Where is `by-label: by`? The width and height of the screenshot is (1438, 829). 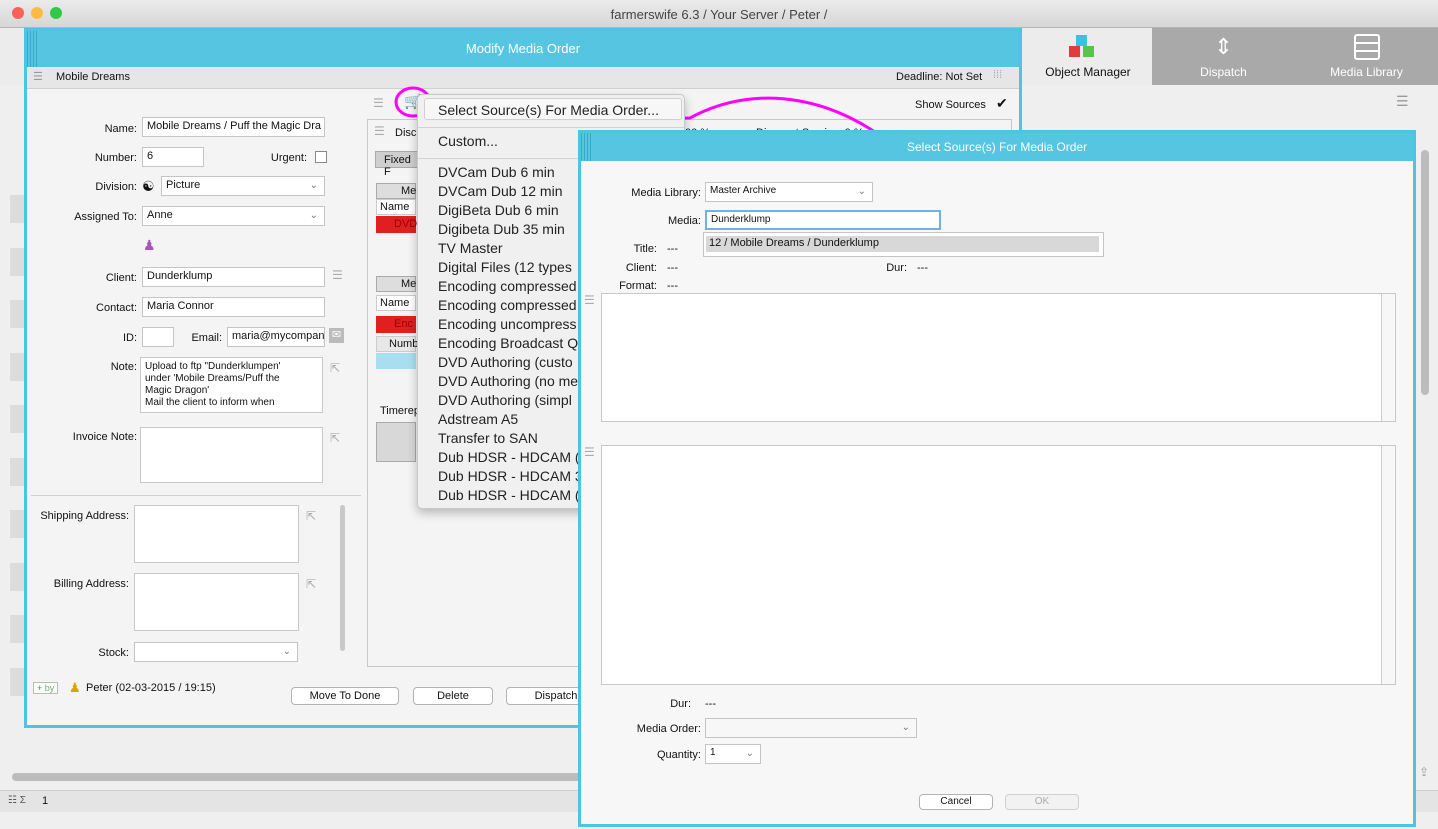 by-label: by is located at coordinates (49, 688).